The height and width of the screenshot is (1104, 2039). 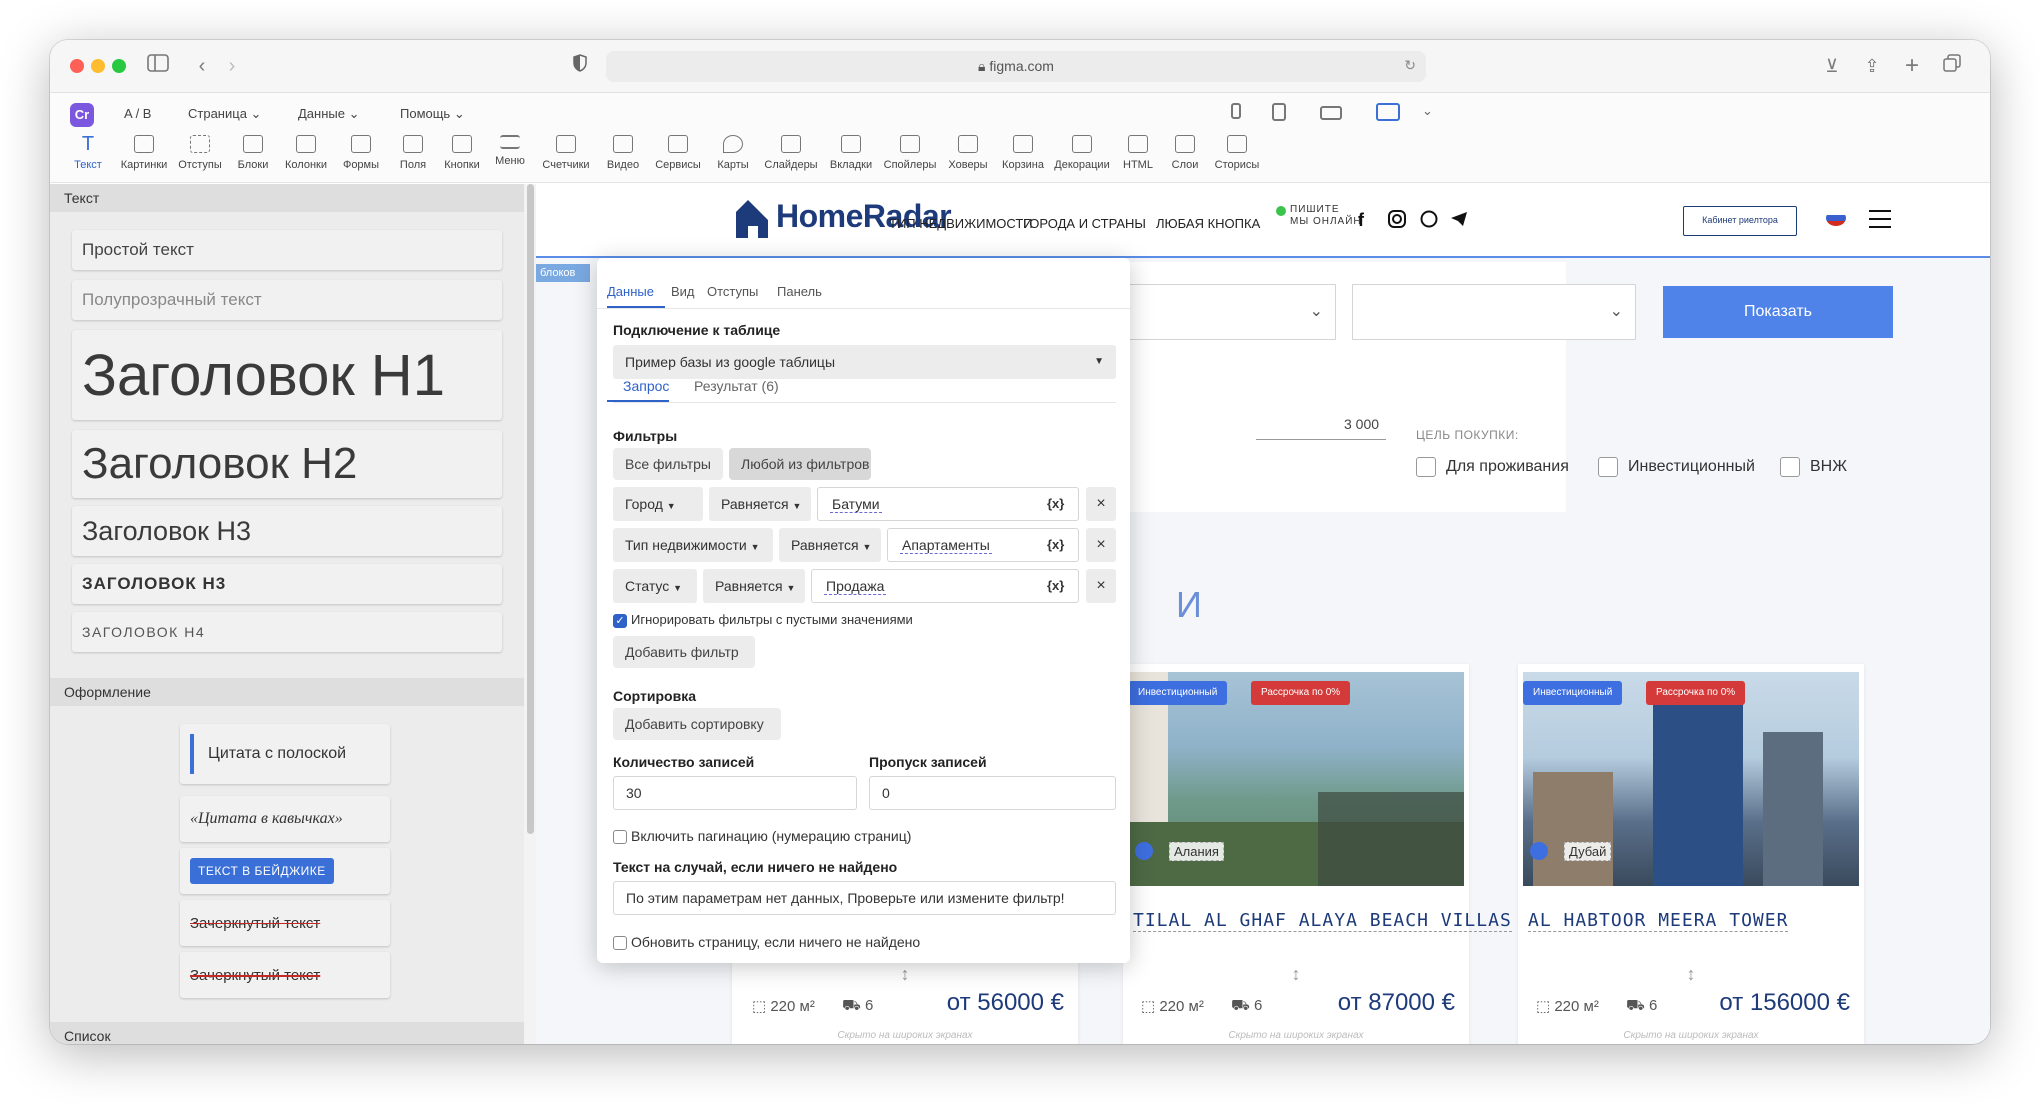 I want to click on filter-3-value: Продажа, so click(x=945, y=586).